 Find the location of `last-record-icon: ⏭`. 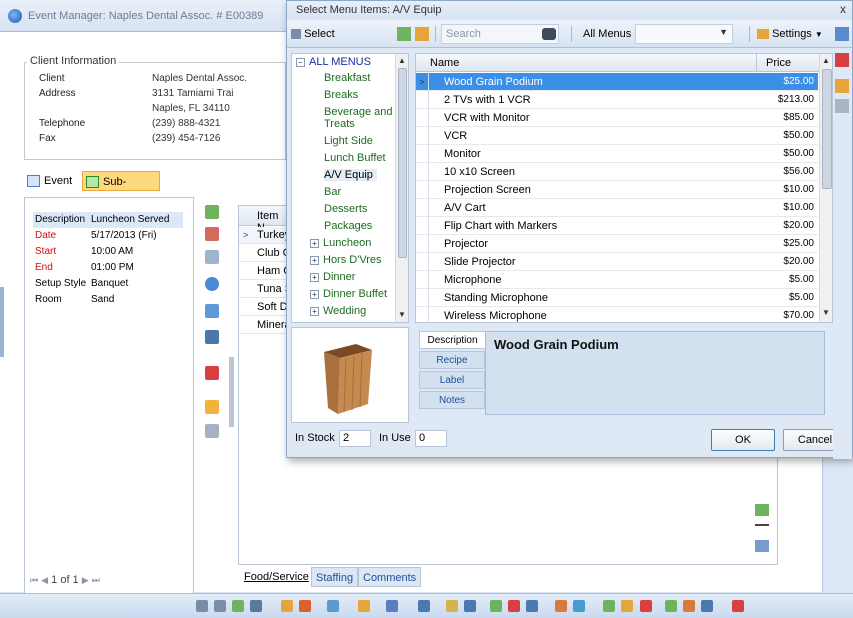

last-record-icon: ⏭ is located at coordinates (96, 580).